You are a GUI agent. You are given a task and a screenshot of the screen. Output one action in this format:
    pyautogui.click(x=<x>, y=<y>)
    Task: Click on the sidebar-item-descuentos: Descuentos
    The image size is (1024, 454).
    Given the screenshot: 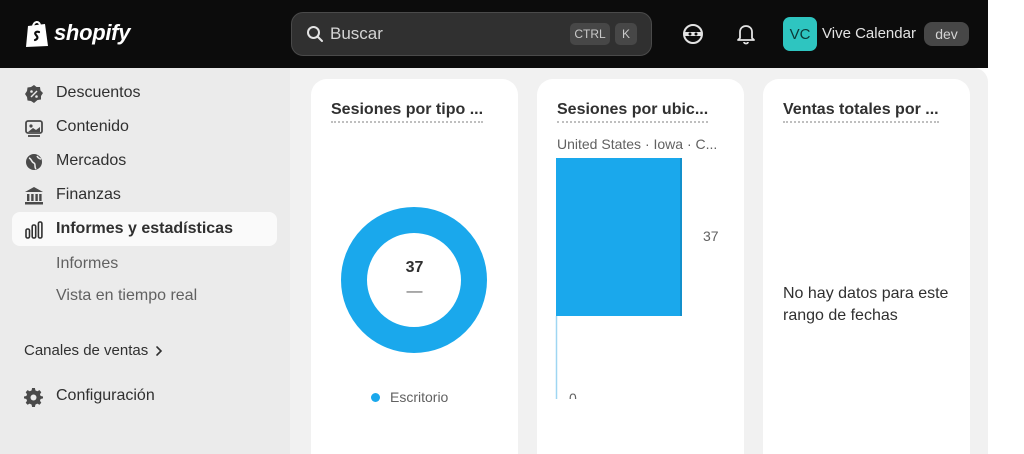 What is the action you would take?
    pyautogui.click(x=144, y=93)
    